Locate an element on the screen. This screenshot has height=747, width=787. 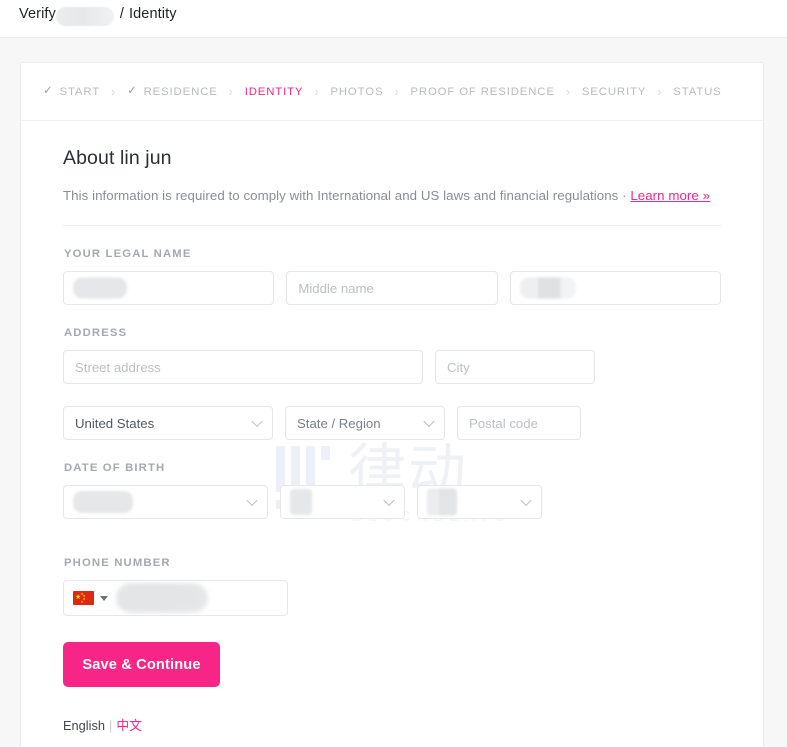
step-label: SECURITY is located at coordinates (614, 91).